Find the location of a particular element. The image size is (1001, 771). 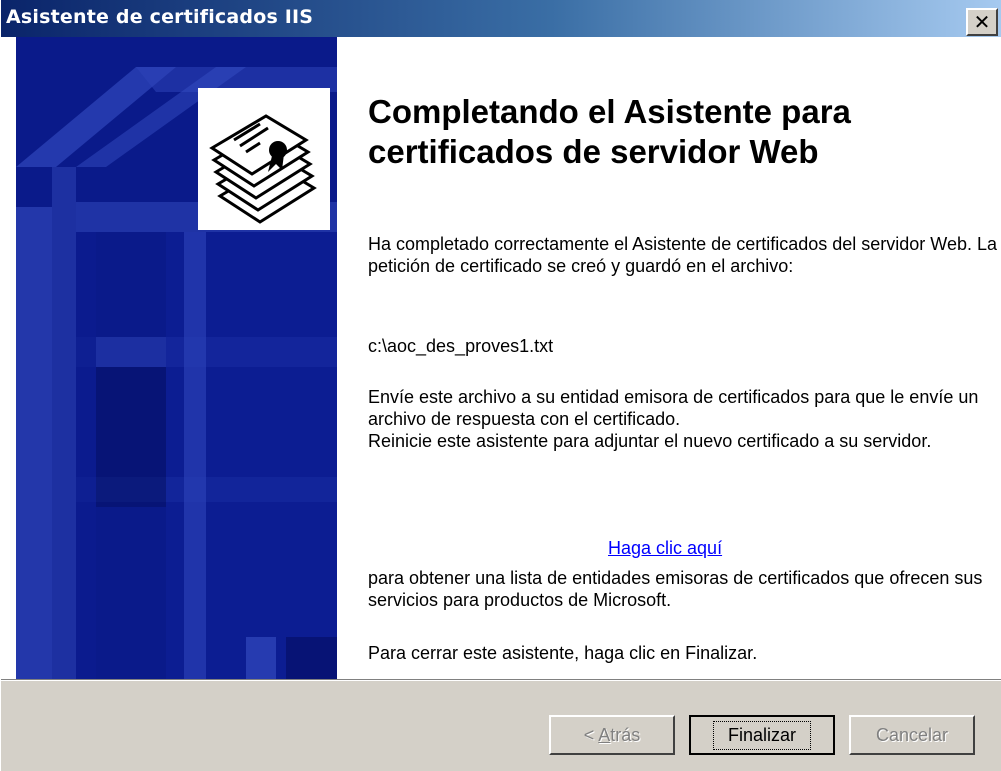

close-icon: ✕ is located at coordinates (982, 22).